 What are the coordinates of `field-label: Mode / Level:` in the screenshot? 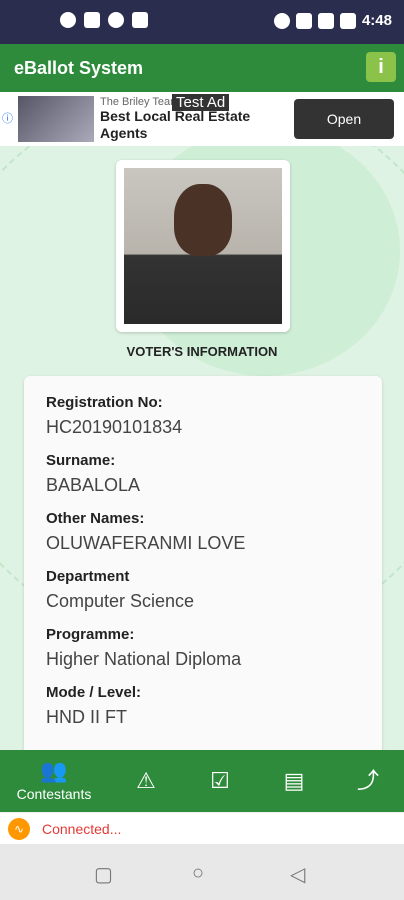 It's located at (94, 692).